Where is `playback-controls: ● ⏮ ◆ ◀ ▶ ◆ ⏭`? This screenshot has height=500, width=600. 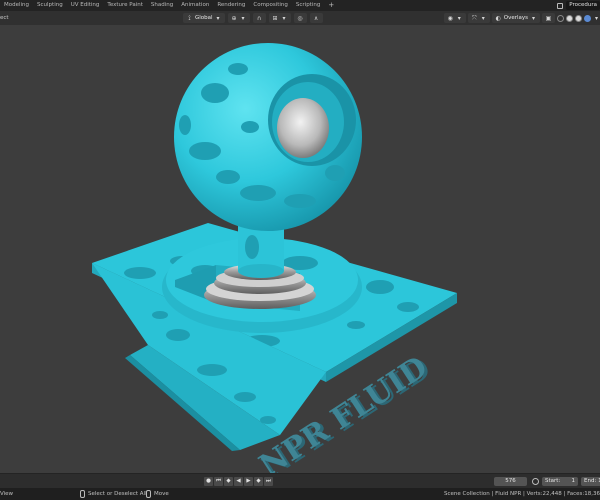
playback-controls: ● ⏮ ◆ ◀ ▶ ◆ ⏭ is located at coordinates (238, 481).